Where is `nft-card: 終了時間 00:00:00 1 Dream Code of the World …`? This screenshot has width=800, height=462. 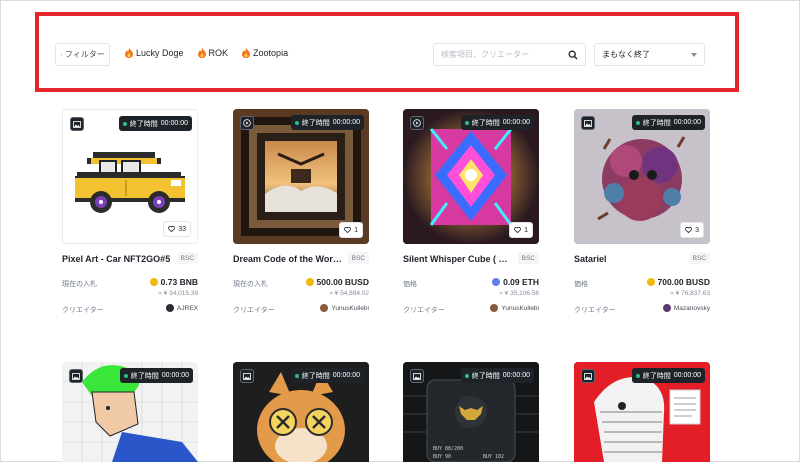
nft-card: 終了時間 00:00:00 1 Dream Code of the World … is located at coordinates (301, 211).